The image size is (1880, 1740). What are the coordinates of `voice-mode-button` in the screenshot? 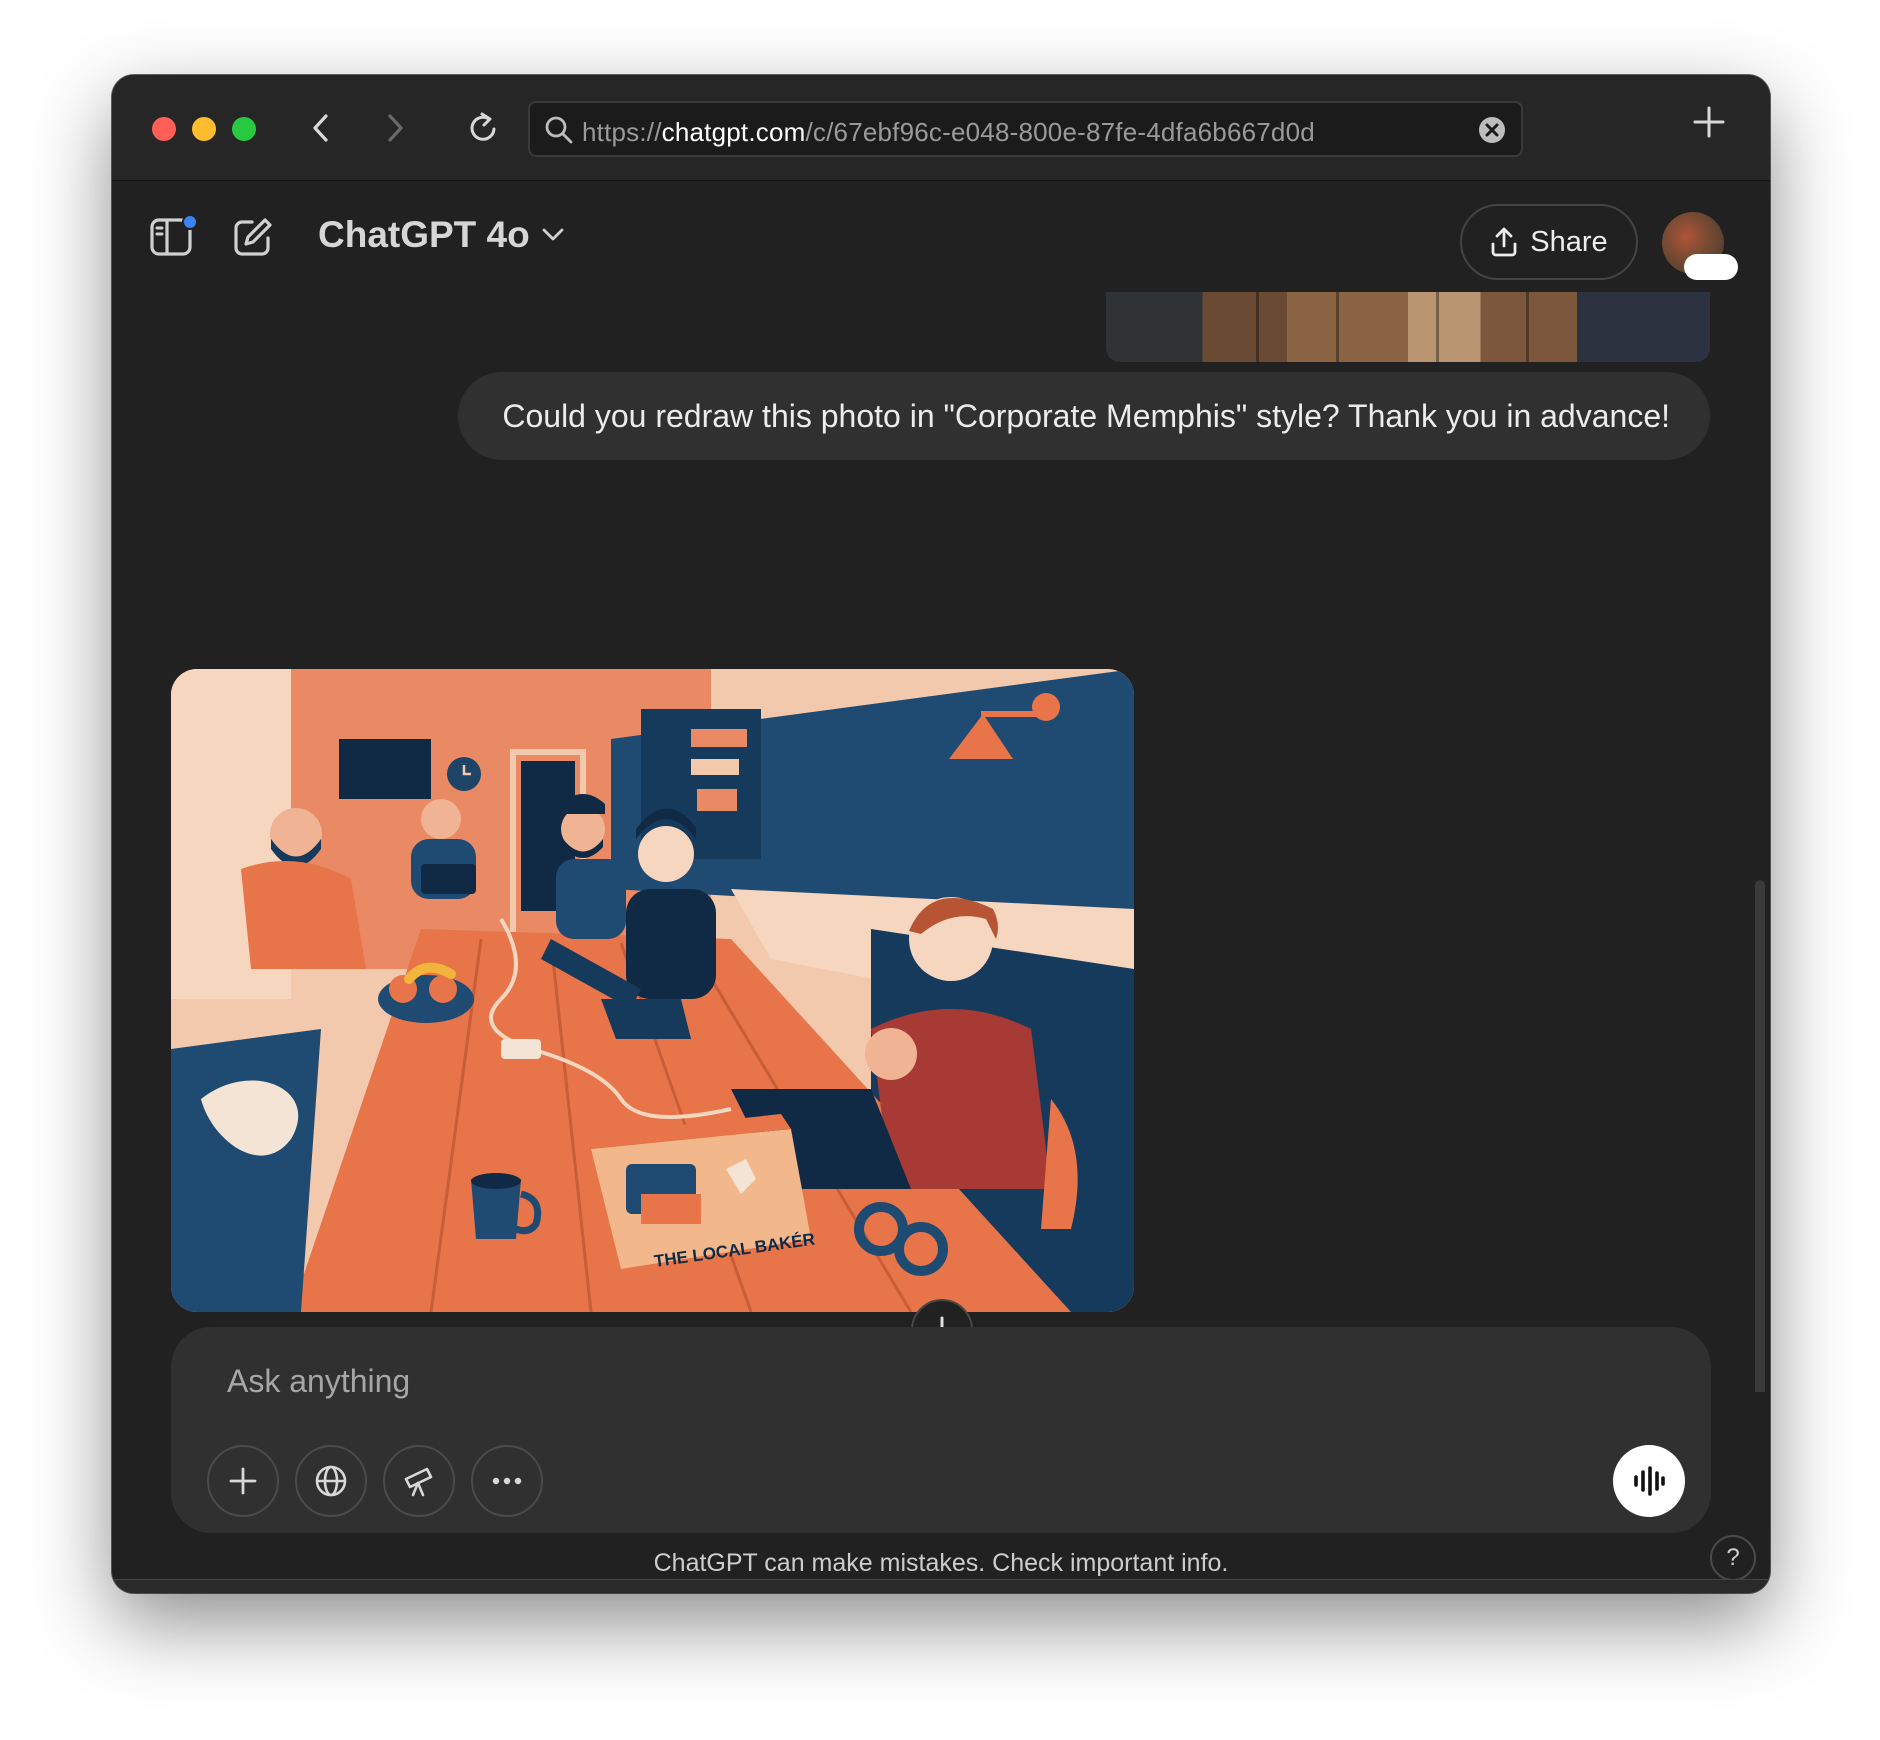 It's located at (1649, 1481).